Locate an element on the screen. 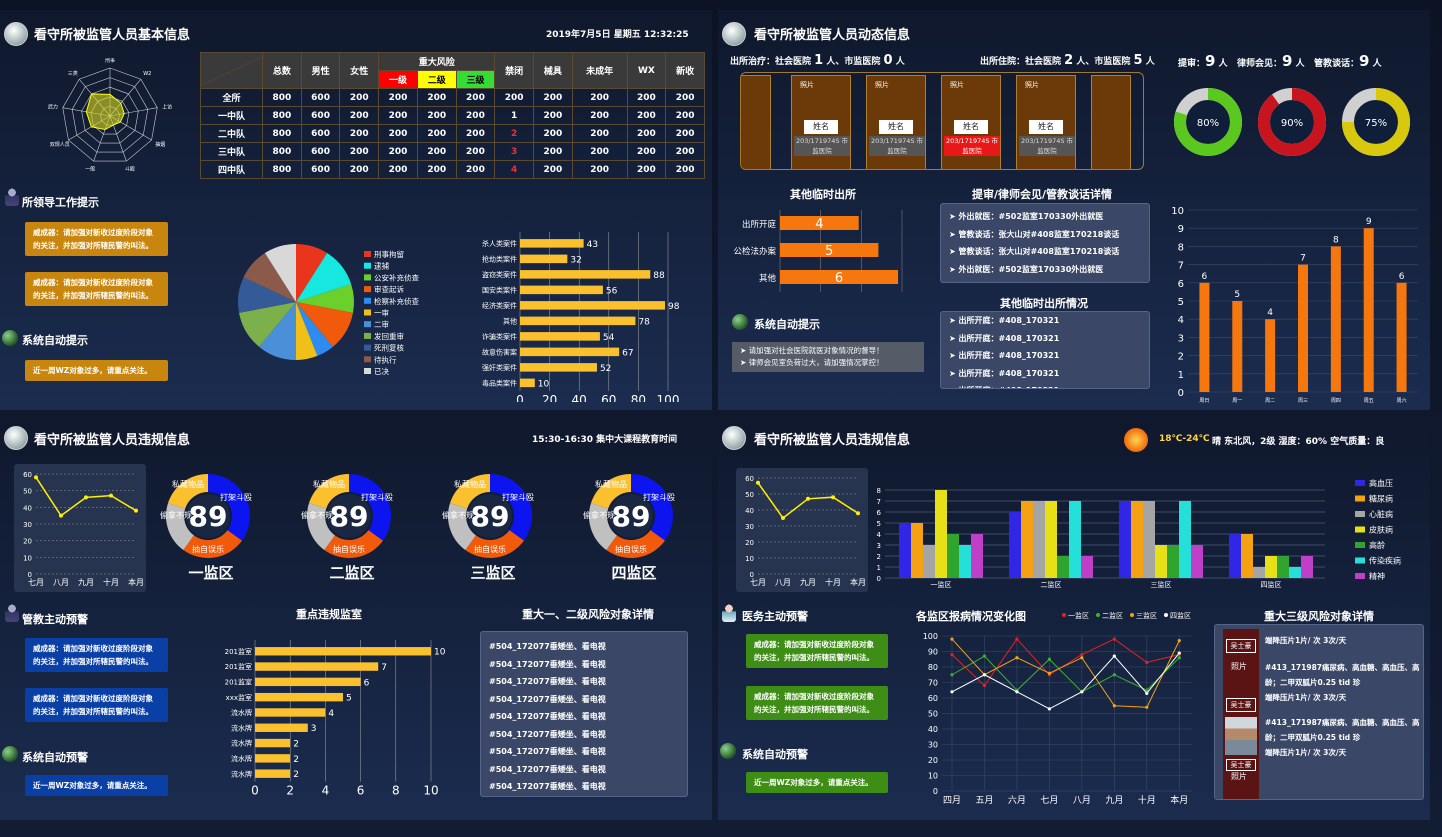 The image size is (1442, 837). table-cell: 800 is located at coordinates (282, 115).